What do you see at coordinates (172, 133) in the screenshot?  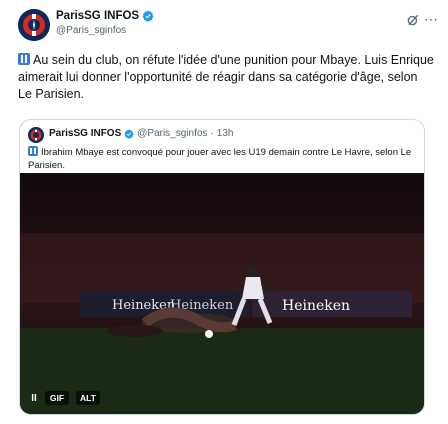 I see `quote-author-handle: @Paris_sginfos` at bounding box center [172, 133].